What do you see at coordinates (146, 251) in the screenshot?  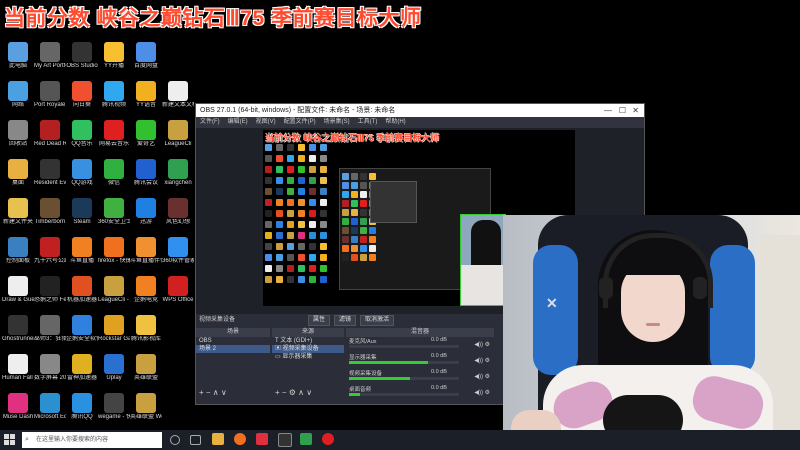 I see `desktop-icon: 斗鱼直播伴侣` at bounding box center [146, 251].